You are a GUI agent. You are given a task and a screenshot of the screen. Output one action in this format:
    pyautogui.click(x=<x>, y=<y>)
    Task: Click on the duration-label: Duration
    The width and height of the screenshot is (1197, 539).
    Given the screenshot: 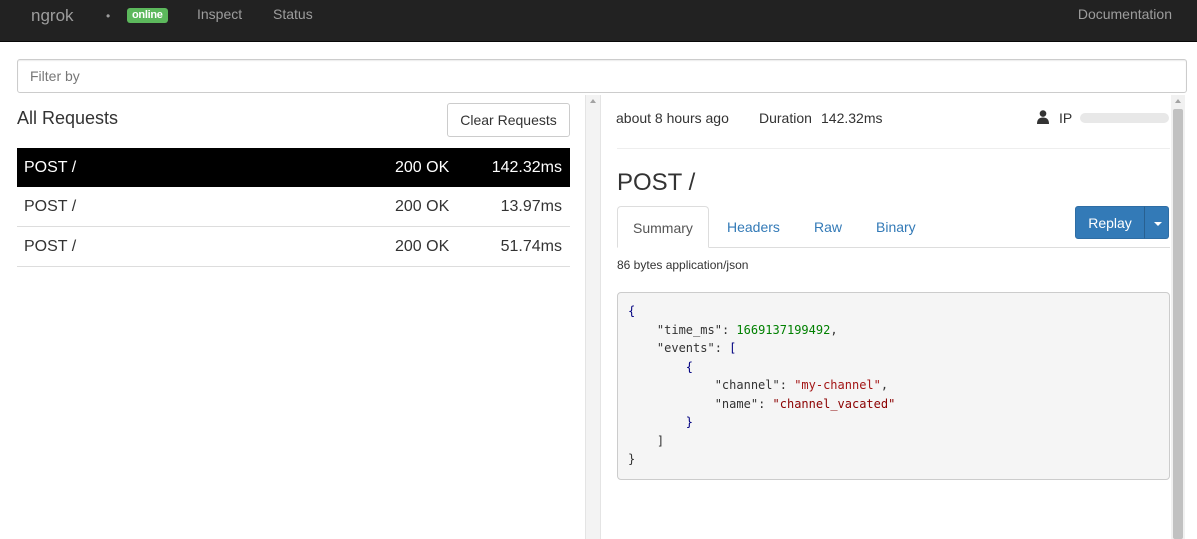 What is the action you would take?
    pyautogui.click(x=785, y=118)
    